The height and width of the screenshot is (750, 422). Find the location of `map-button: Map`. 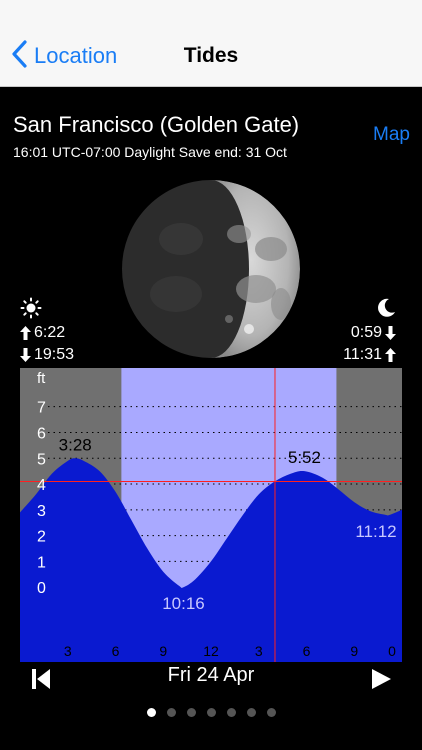

map-button: Map is located at coordinates (391, 135).